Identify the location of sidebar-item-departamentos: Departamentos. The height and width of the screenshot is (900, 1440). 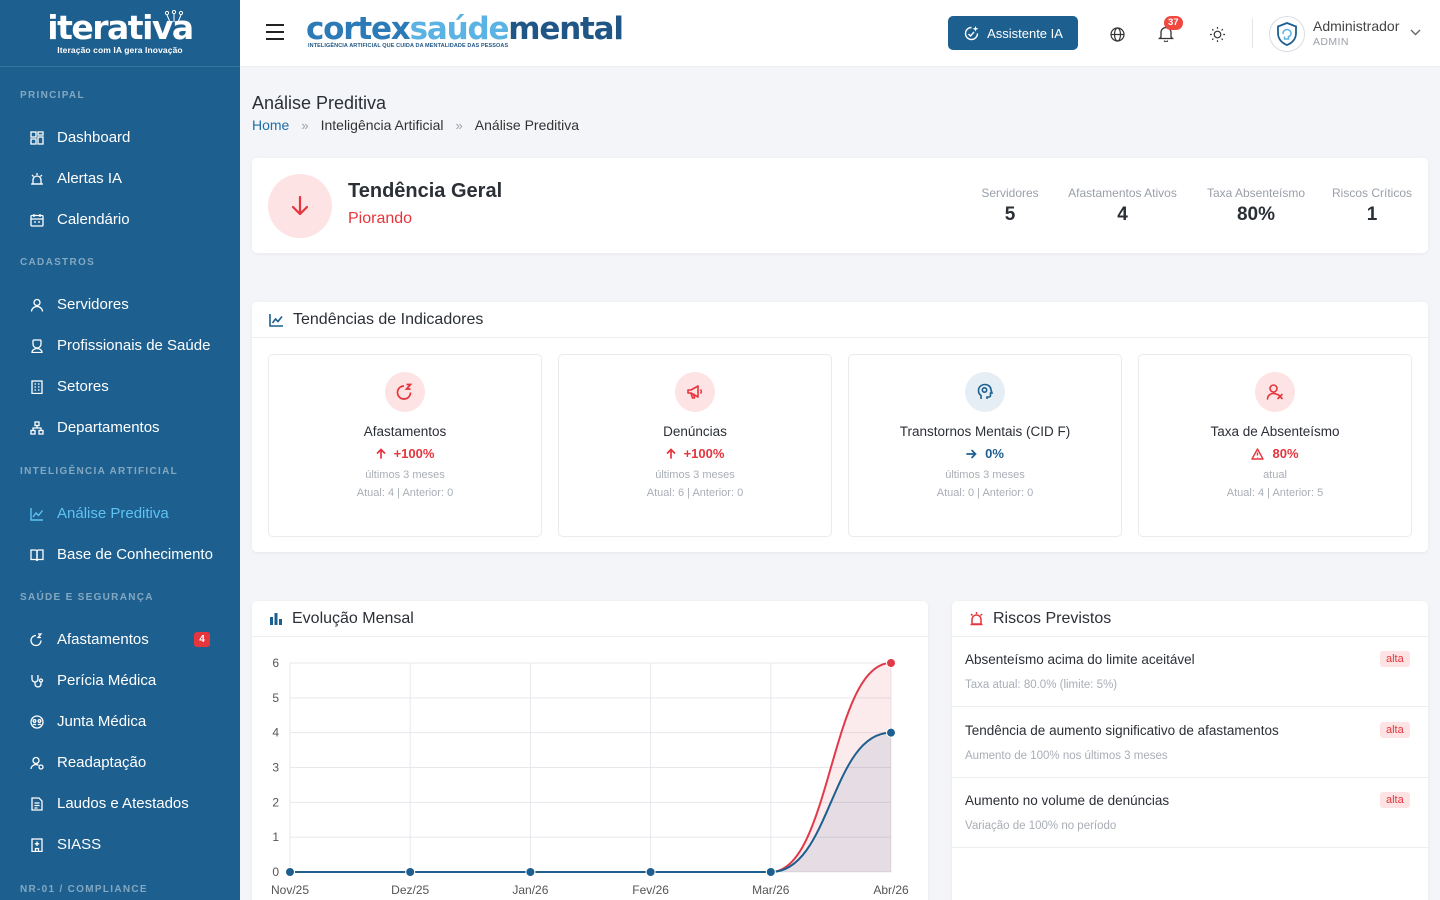
(120, 427).